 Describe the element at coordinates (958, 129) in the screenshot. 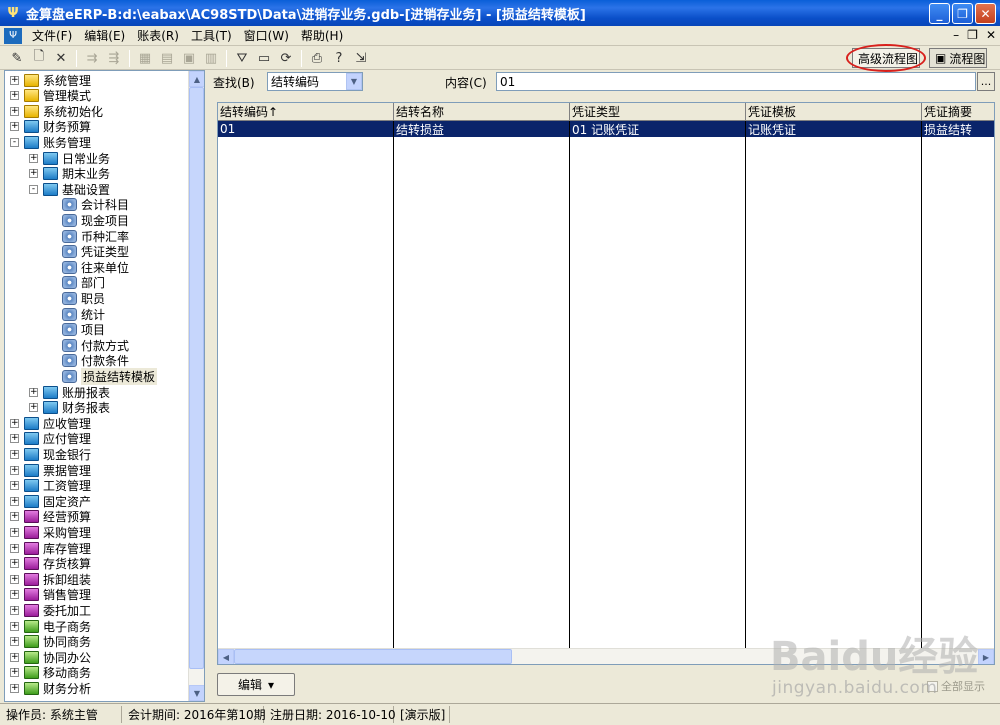

I see `cell-voucher-summary: 损益结转` at that location.